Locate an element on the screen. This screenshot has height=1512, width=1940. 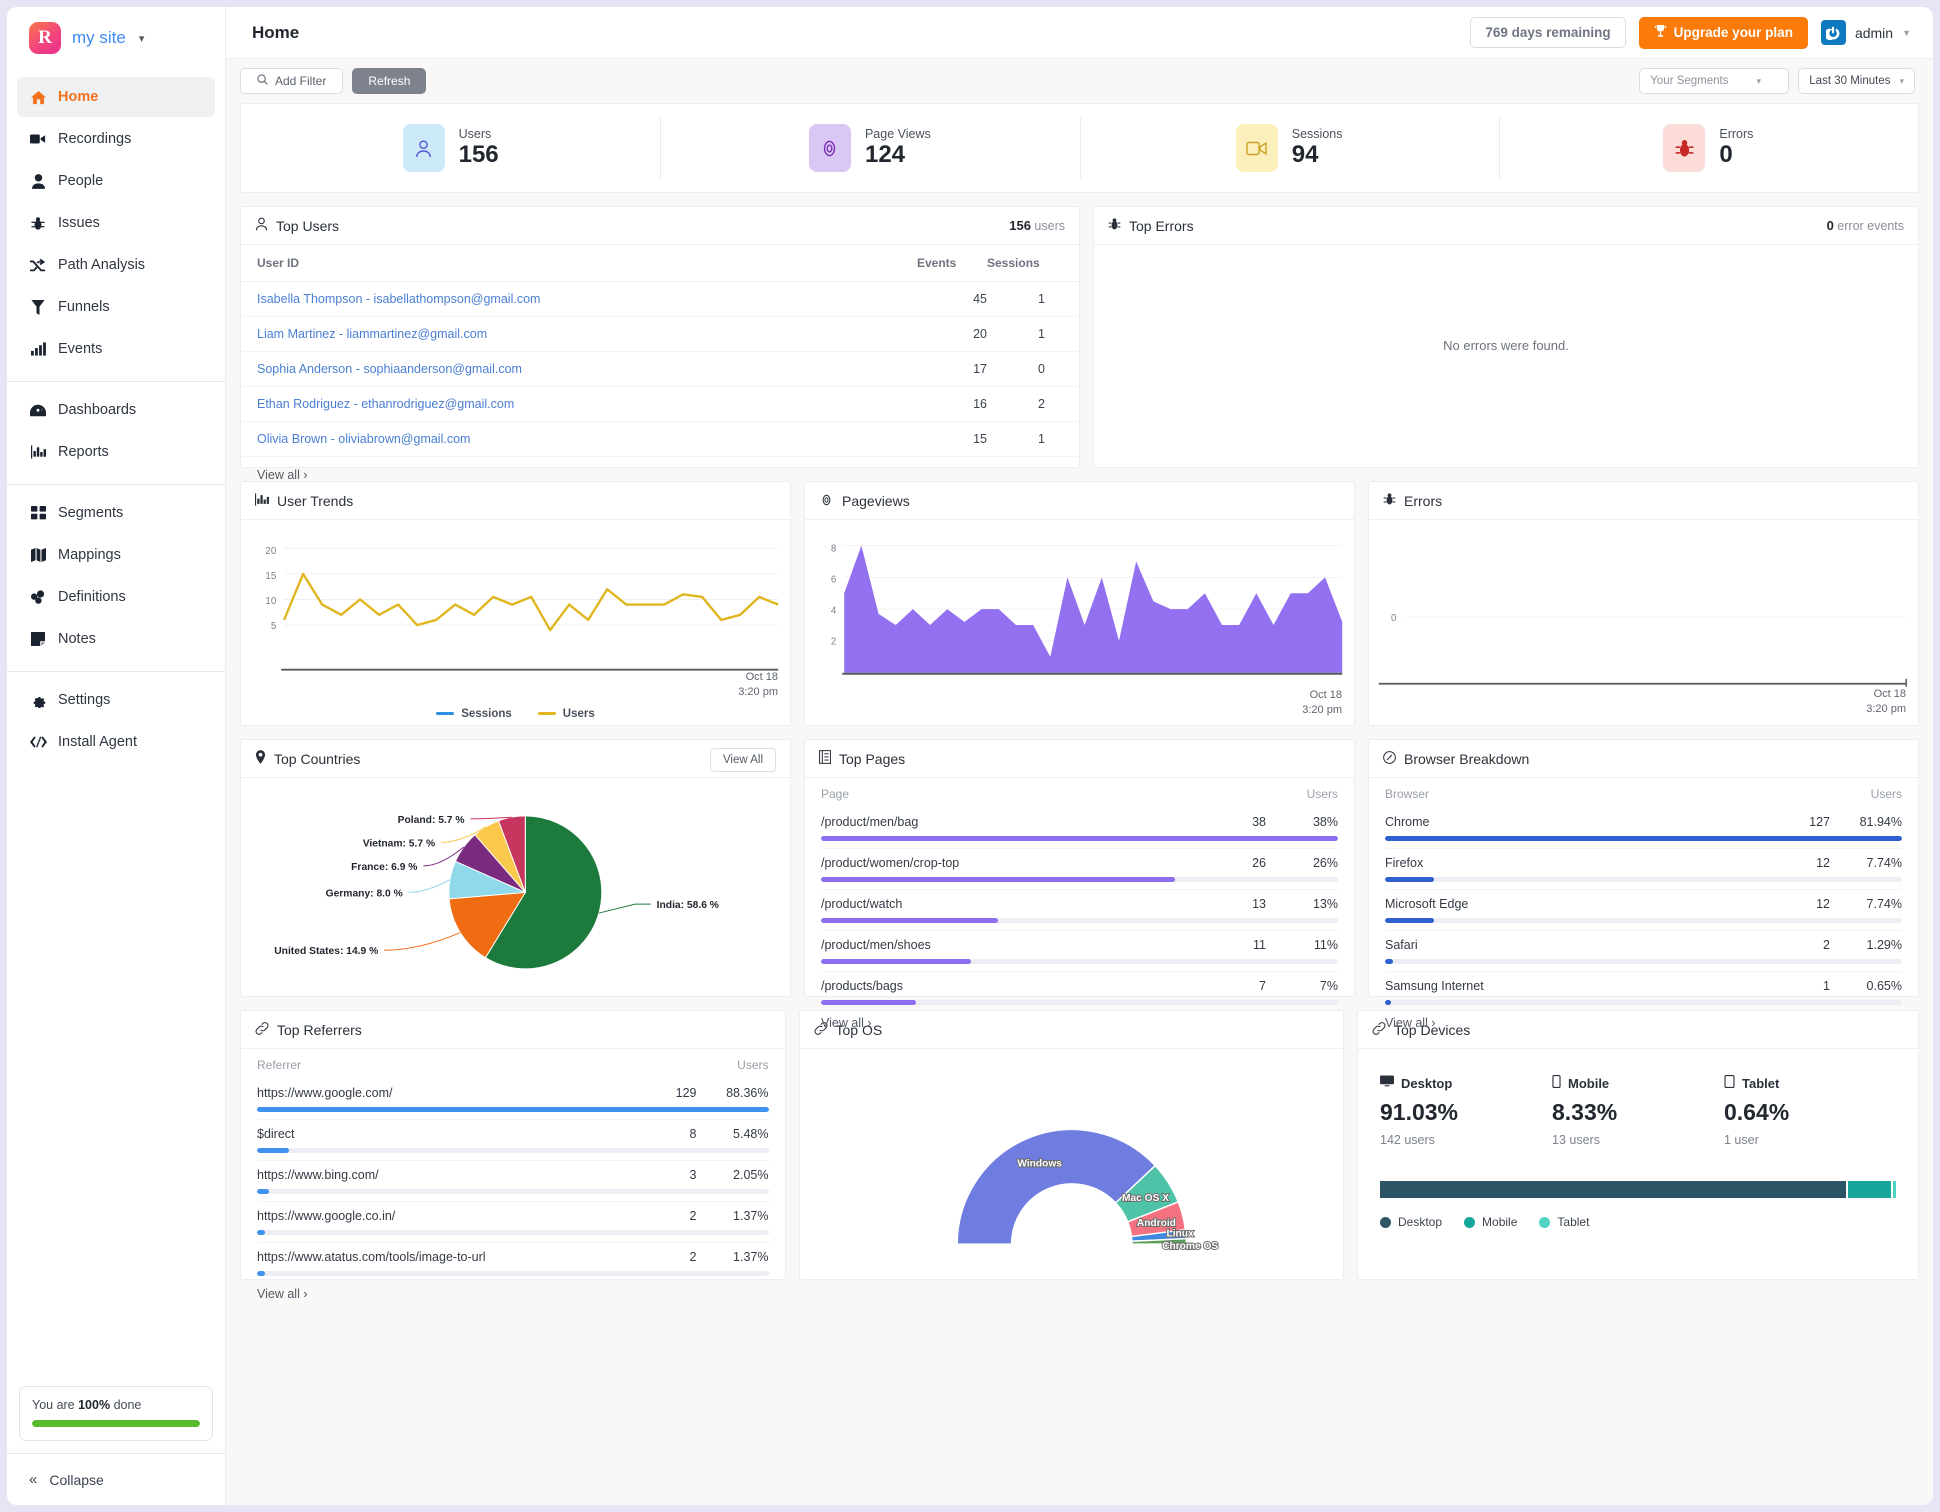
sidebar-item-label: Reports is located at coordinates (83, 452).